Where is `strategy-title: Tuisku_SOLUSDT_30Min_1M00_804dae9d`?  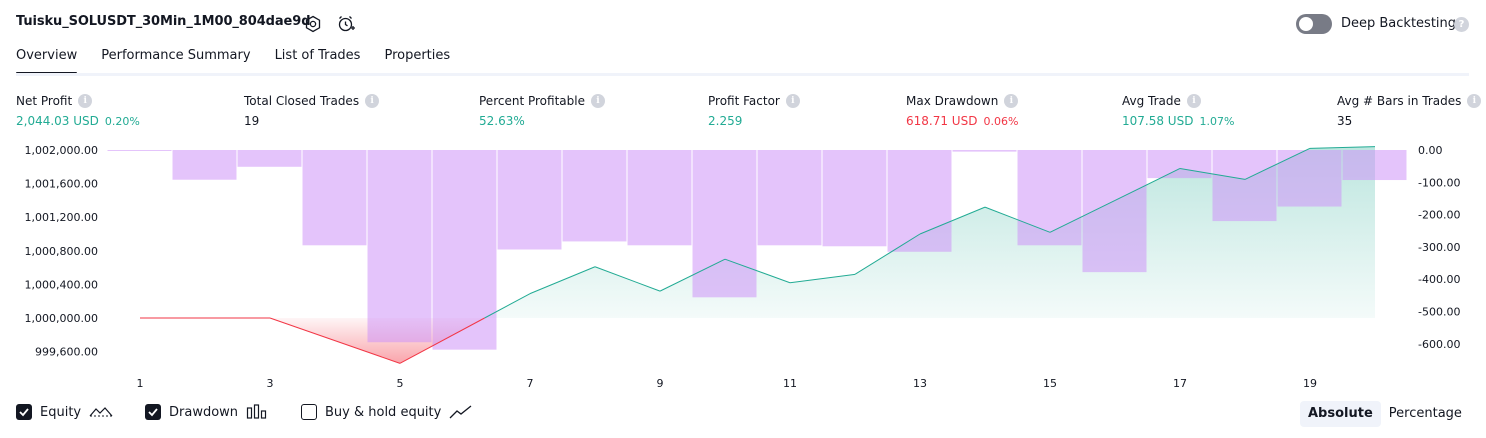
strategy-title: Tuisku_SOLUSDT_30Min_1M00_804dae9d is located at coordinates (163, 21).